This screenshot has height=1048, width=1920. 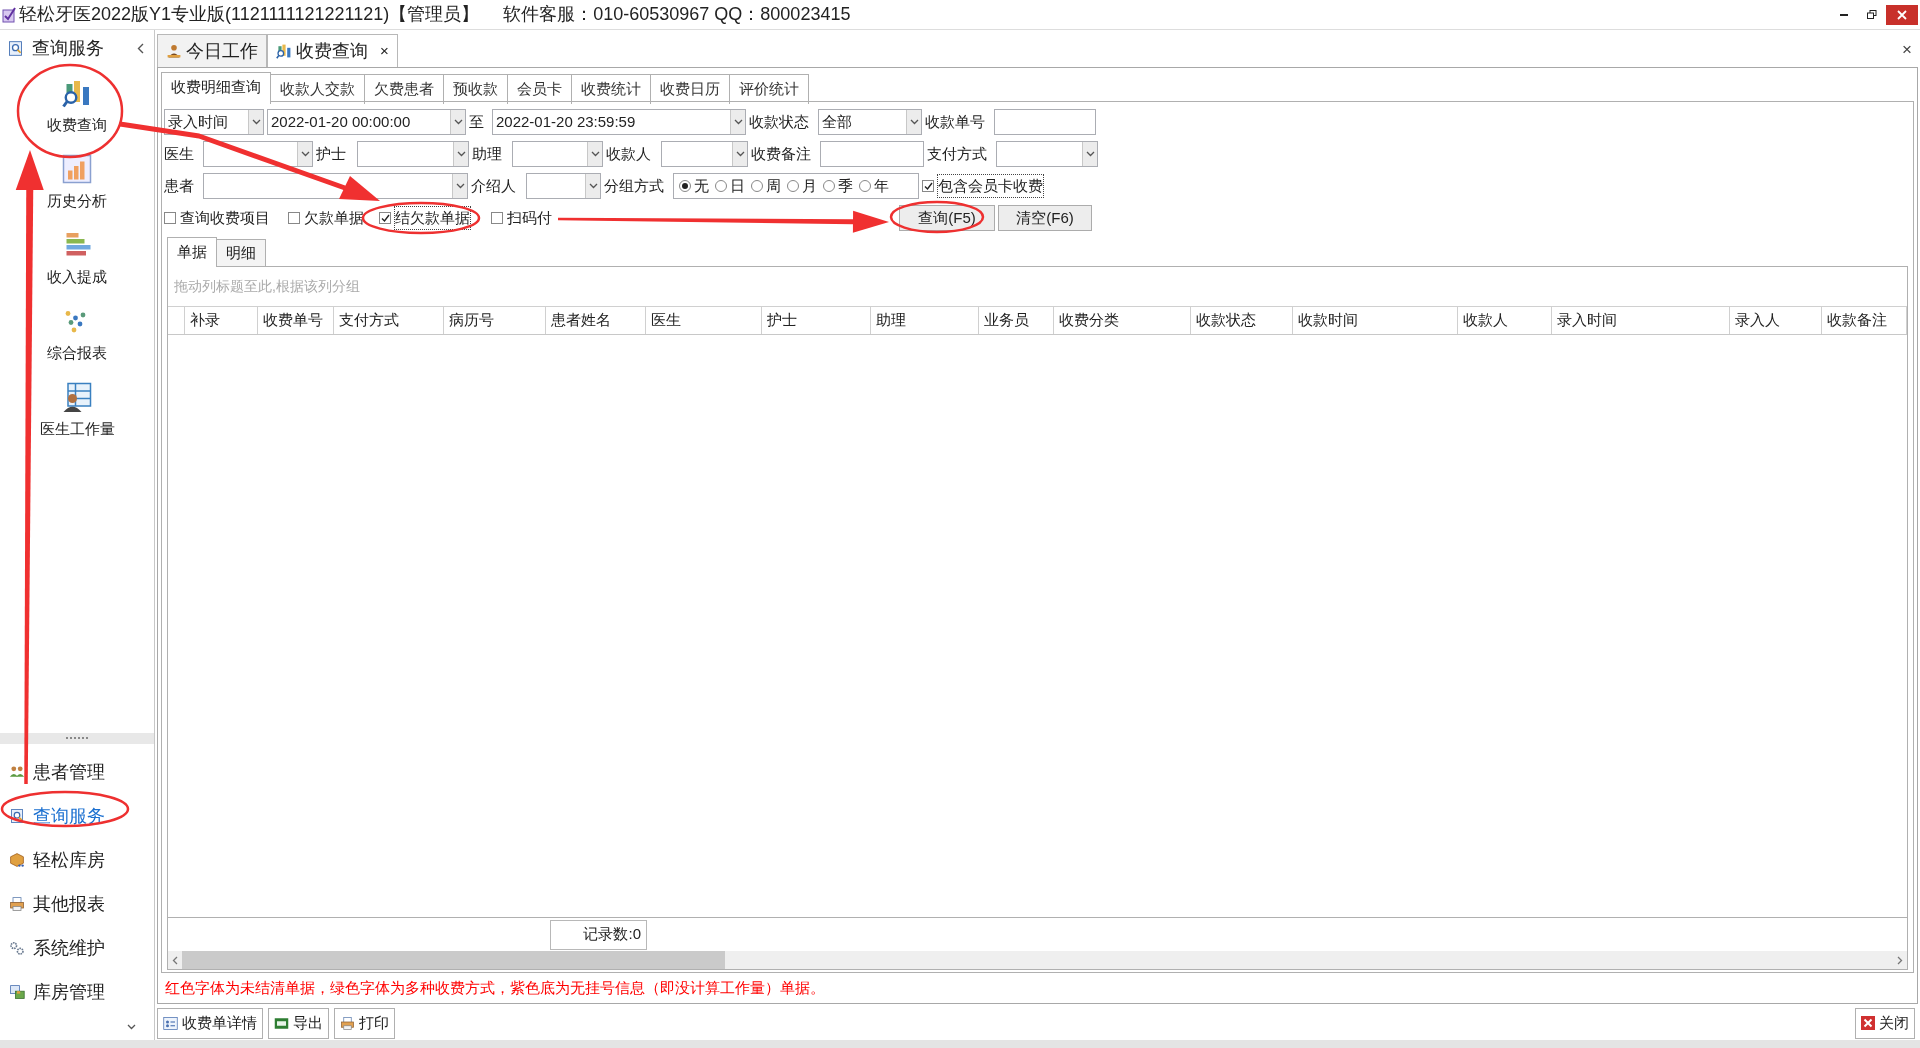 I want to click on worker-icon, so click(x=174, y=51).